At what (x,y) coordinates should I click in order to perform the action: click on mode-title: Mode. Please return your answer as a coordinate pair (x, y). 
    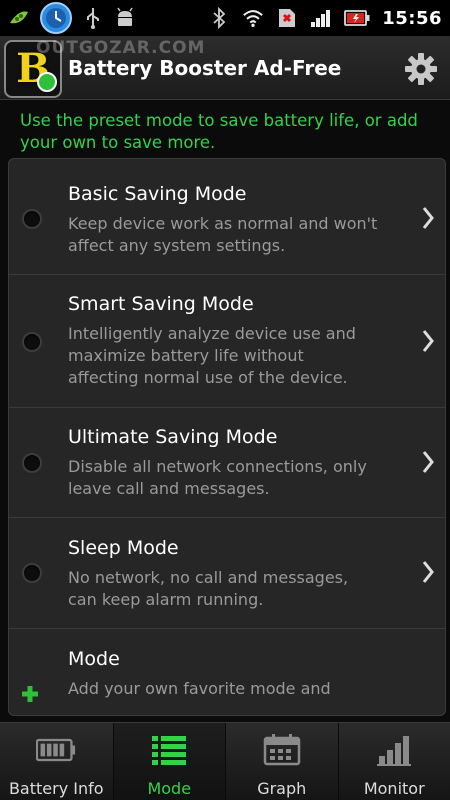
    Looking at the image, I should click on (94, 659).